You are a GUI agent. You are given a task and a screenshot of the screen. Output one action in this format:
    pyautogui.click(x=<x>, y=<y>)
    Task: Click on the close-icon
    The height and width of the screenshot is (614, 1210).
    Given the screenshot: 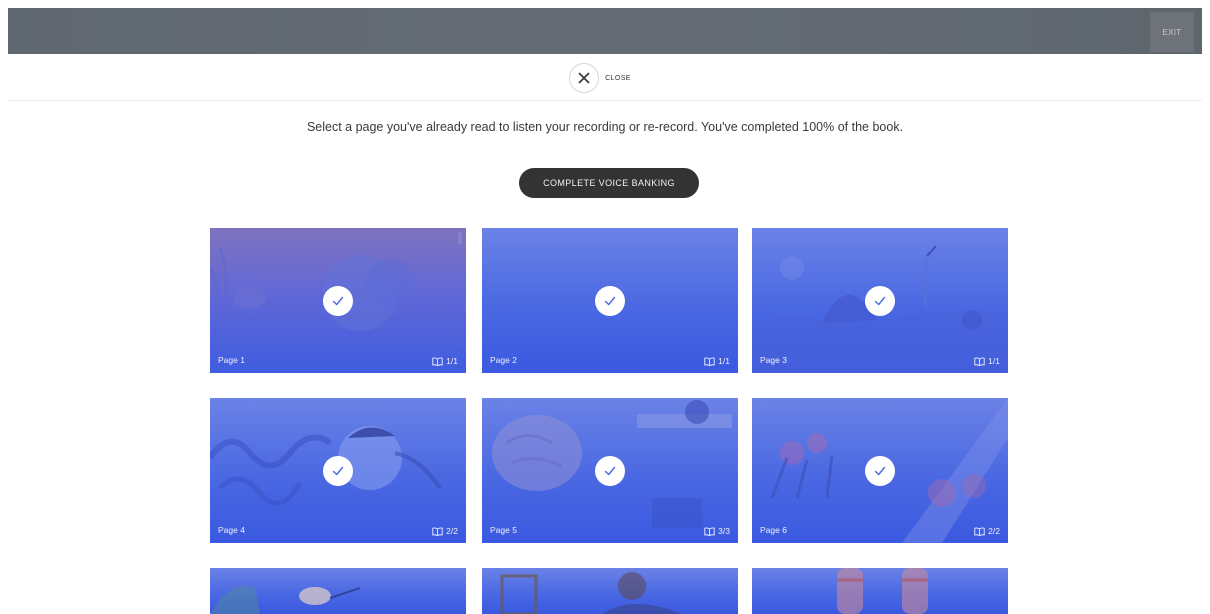 What is the action you would take?
    pyautogui.click(x=584, y=78)
    